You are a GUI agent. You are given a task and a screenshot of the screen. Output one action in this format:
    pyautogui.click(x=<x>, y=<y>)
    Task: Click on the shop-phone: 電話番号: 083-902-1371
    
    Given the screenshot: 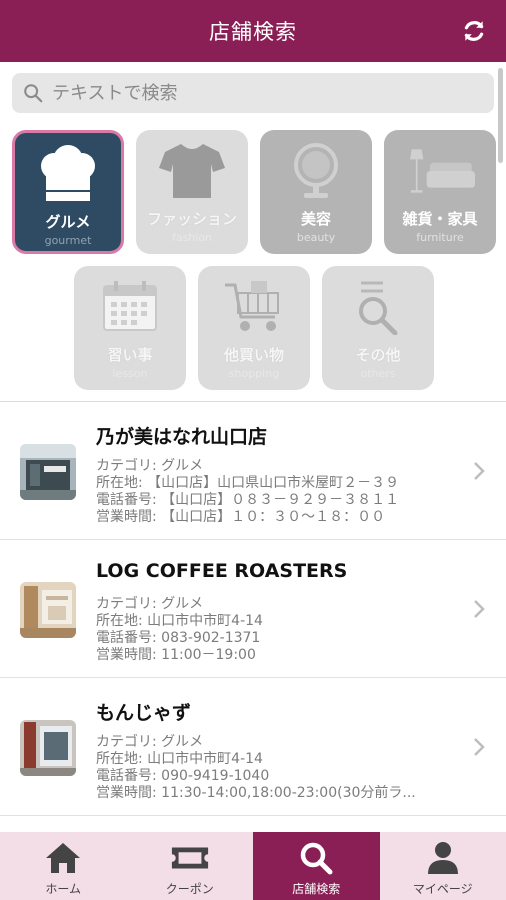 What is the action you would take?
    pyautogui.click(x=178, y=638)
    